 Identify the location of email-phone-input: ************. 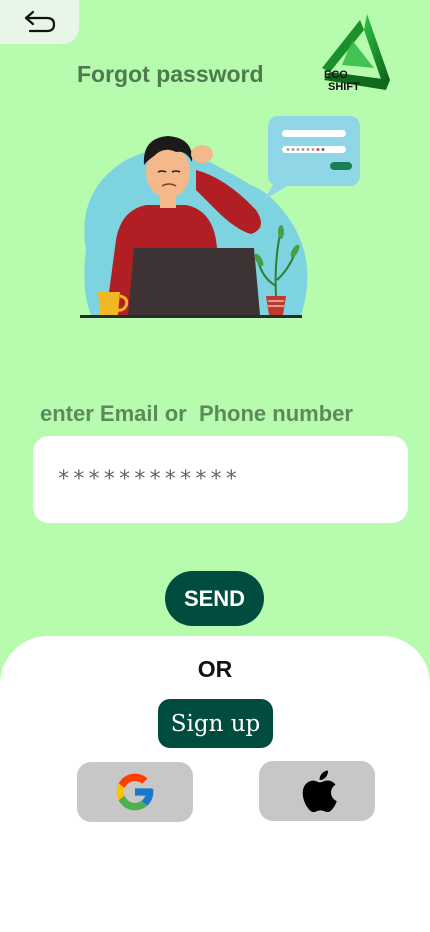
(220, 479).